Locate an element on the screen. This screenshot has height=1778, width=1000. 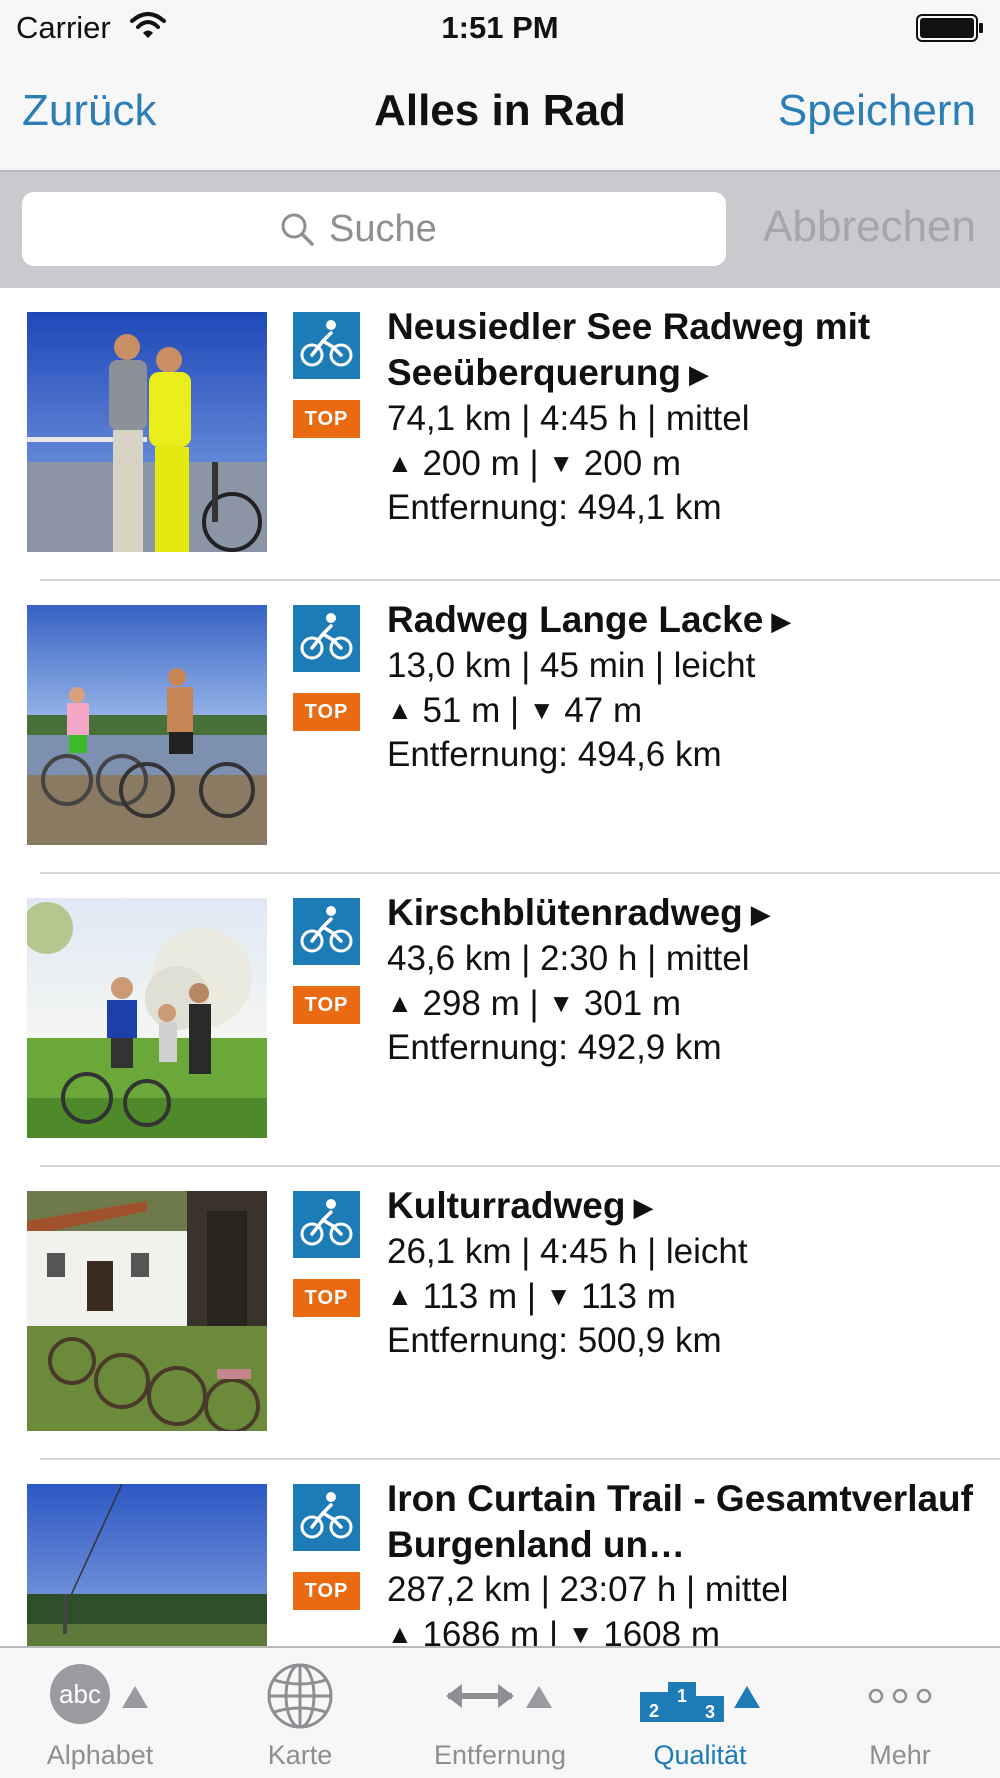
search-input is located at coordinates (399, 229).